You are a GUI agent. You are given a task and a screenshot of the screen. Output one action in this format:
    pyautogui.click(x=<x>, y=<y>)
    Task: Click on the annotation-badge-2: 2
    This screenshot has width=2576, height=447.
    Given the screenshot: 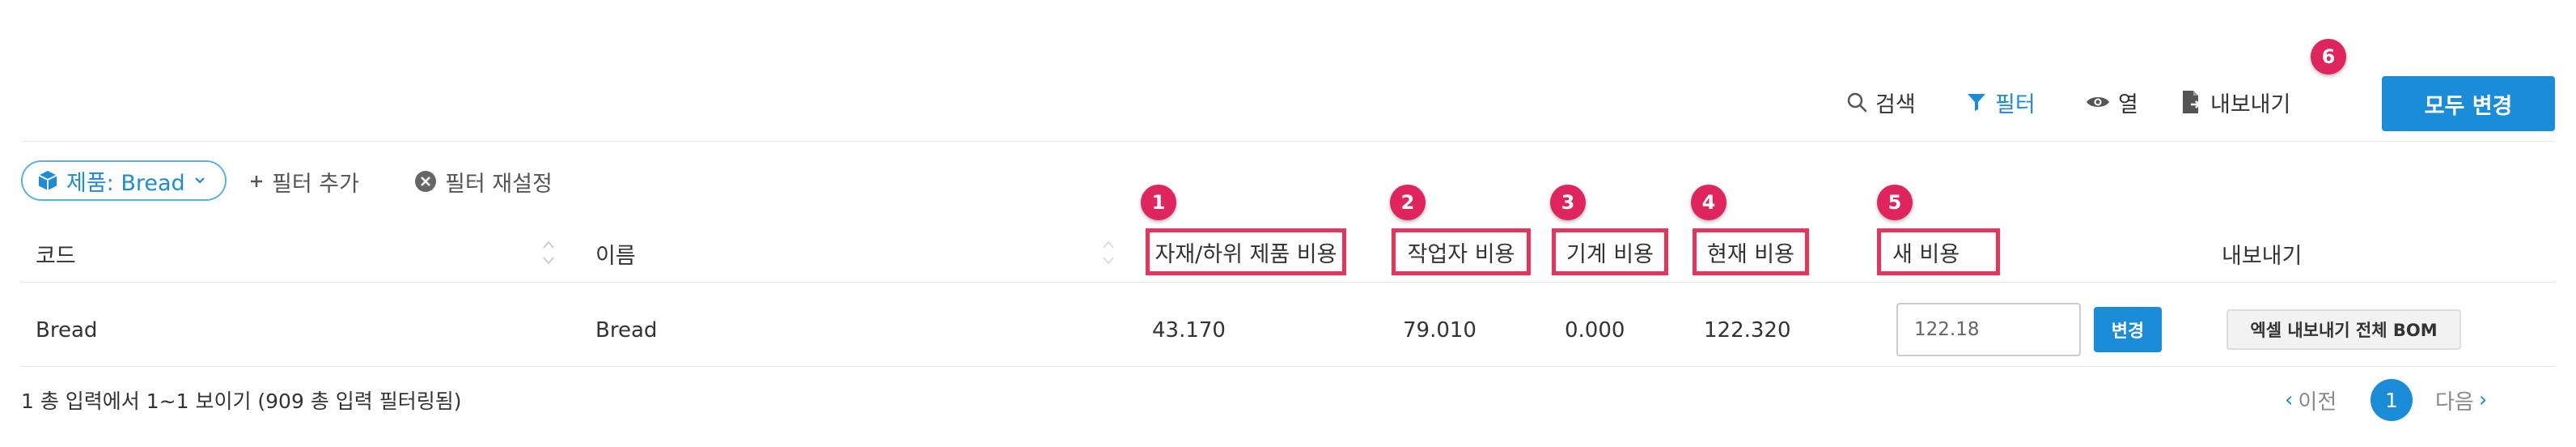 What is the action you would take?
    pyautogui.click(x=1408, y=202)
    